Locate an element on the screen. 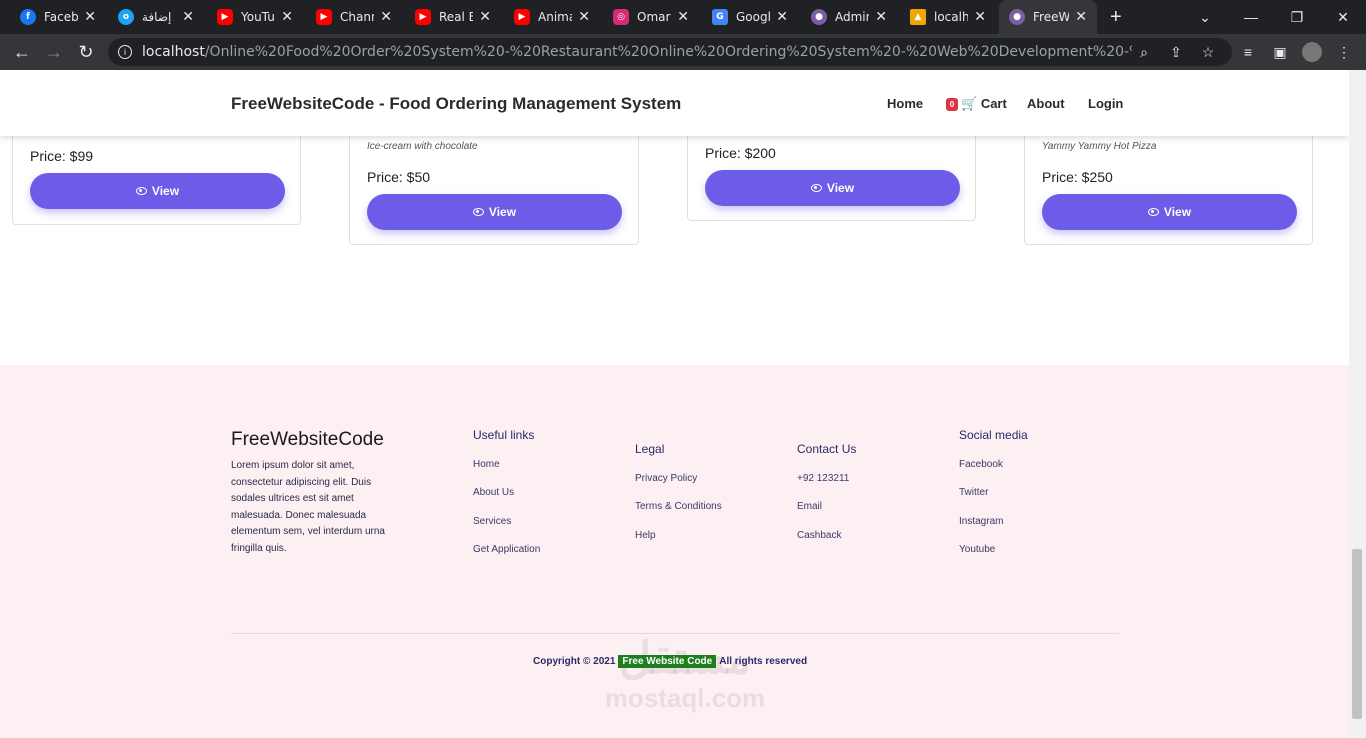  browser-tab: ▶ Real E: ✕ is located at coordinates (453, 17).